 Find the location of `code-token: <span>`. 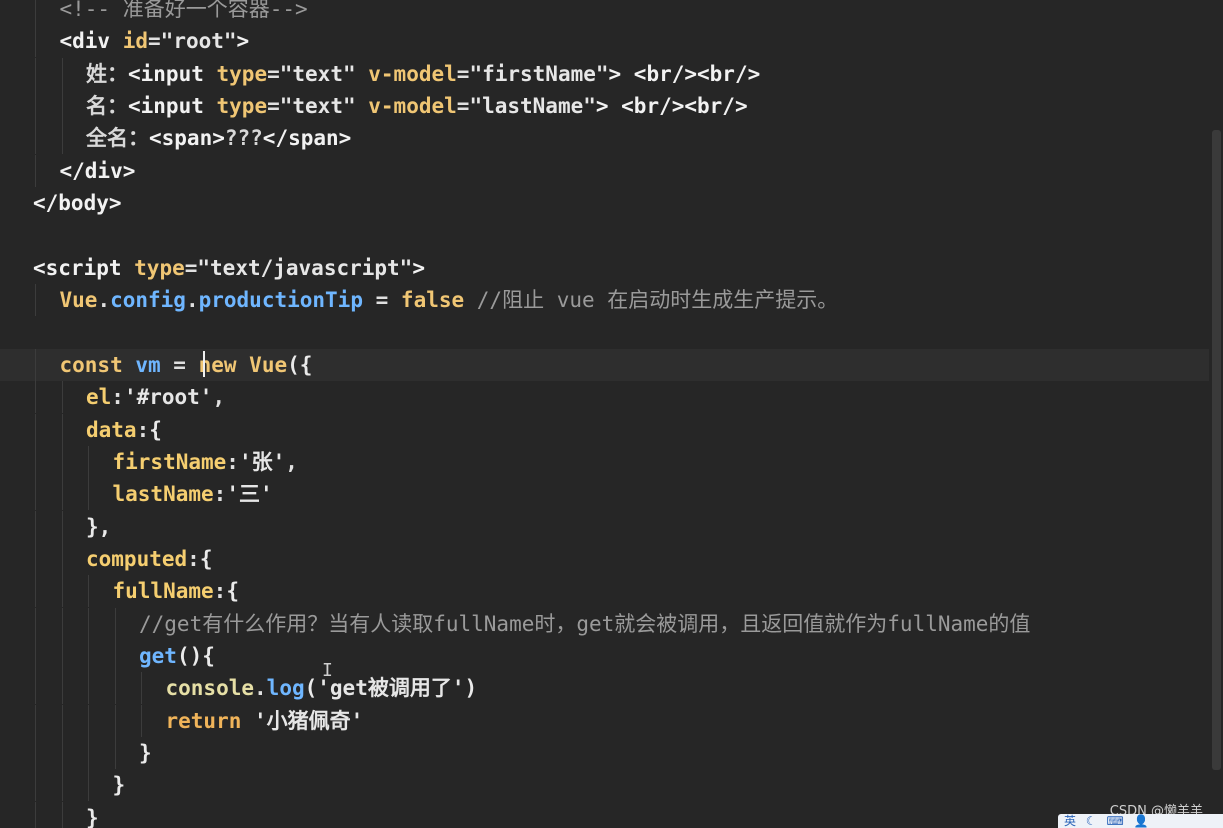

code-token: <span> is located at coordinates (187, 138).